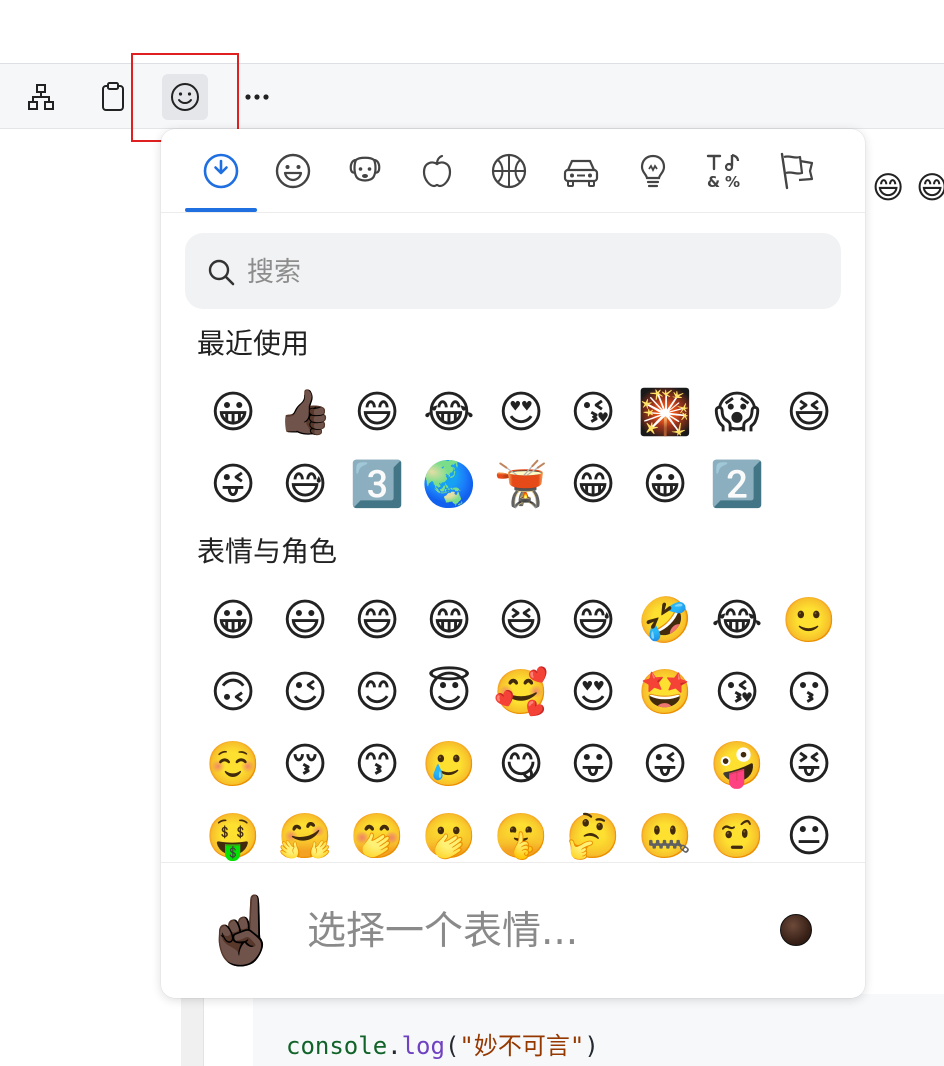 This screenshot has height=1066, width=944. What do you see at coordinates (221, 272) in the screenshot?
I see `search-icon` at bounding box center [221, 272].